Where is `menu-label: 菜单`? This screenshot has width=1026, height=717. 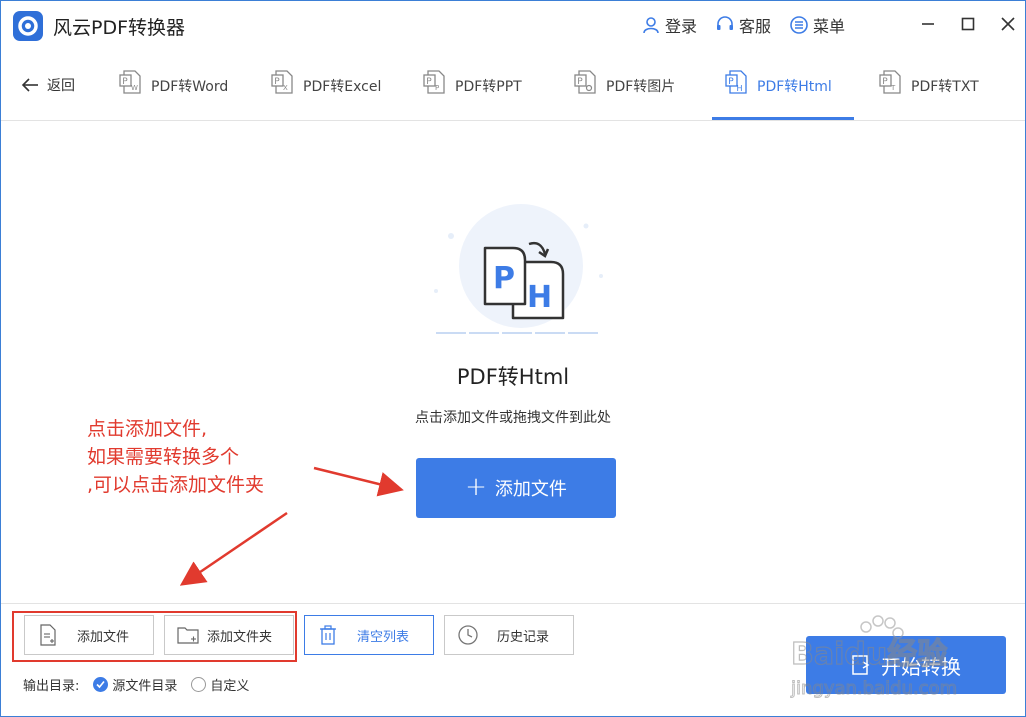 menu-label: 菜单 is located at coordinates (828, 26).